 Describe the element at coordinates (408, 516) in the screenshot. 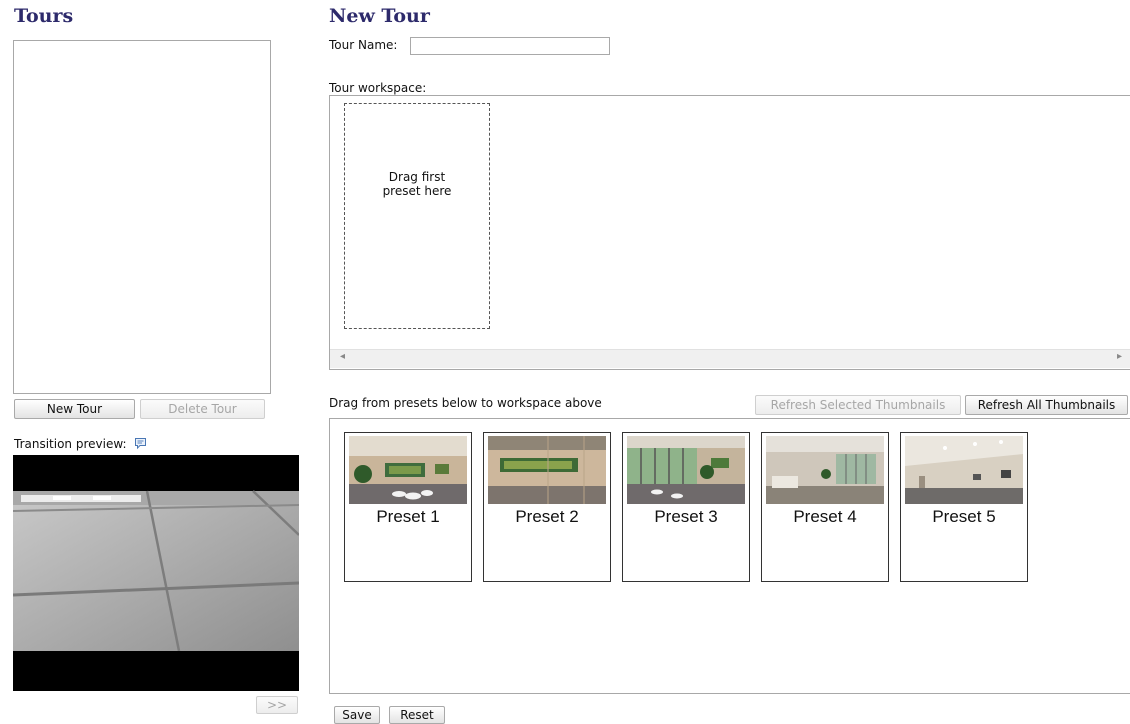

I see `preset-label: Preset 1` at that location.